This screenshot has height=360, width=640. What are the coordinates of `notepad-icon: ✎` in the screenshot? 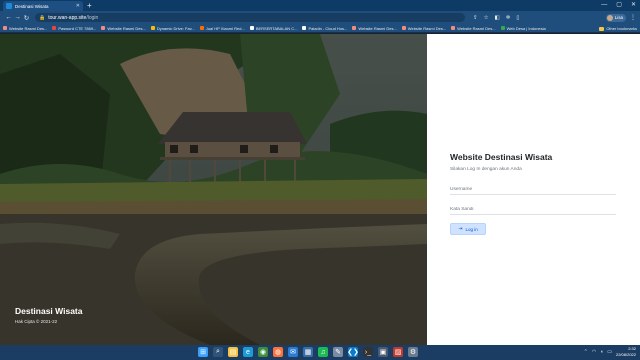 It's located at (338, 352).